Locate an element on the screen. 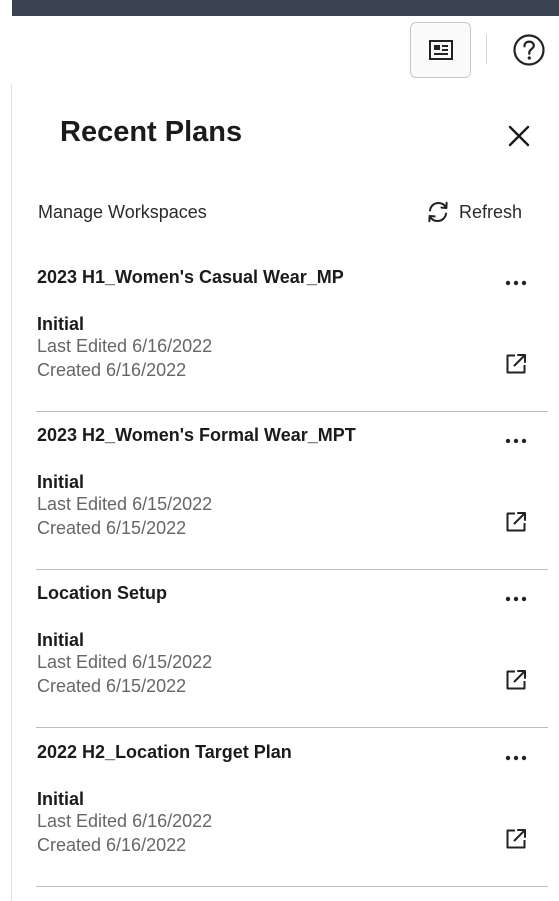  close-icon is located at coordinates (519, 136).